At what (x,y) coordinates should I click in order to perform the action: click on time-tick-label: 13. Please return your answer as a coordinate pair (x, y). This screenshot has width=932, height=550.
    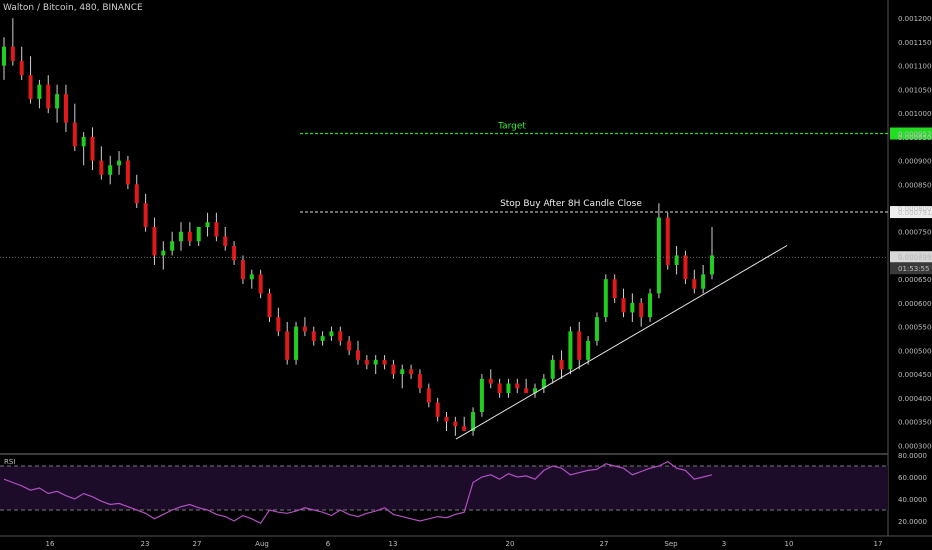
    Looking at the image, I should click on (393, 544).